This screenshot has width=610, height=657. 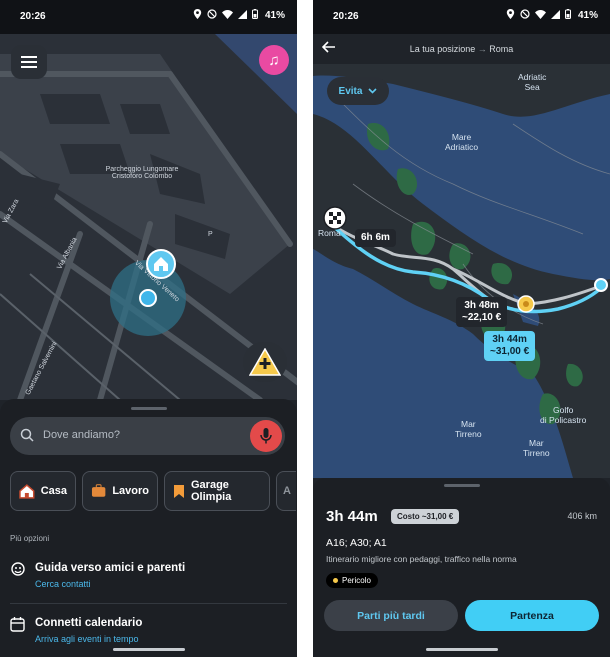 What do you see at coordinates (483, 49) in the screenshot?
I see `arrow-right-icon: →` at bounding box center [483, 49].